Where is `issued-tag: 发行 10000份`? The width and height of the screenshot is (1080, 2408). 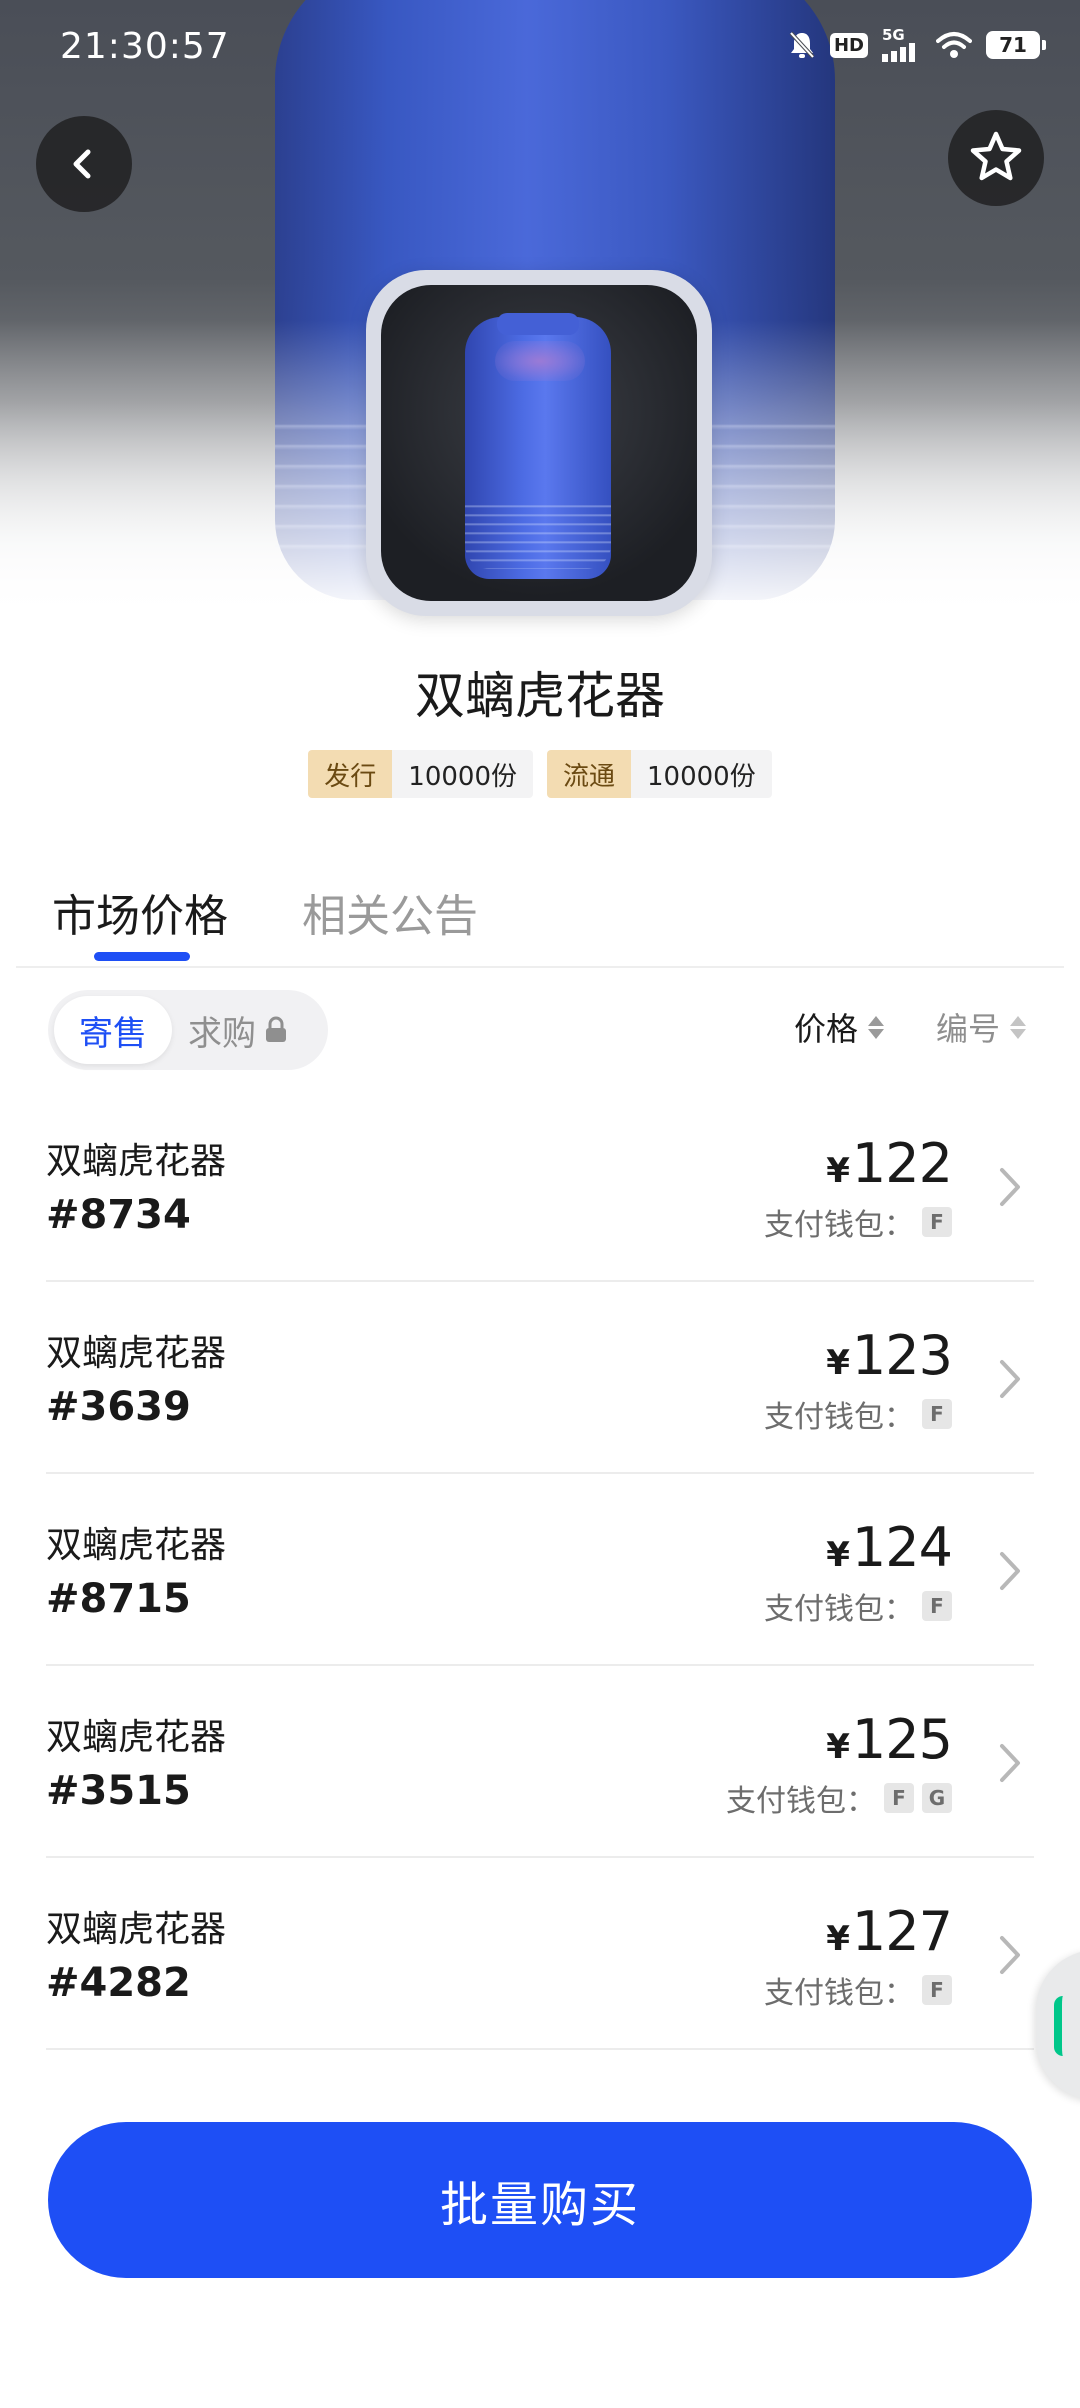 issued-tag: 发行 10000份 is located at coordinates (420, 774).